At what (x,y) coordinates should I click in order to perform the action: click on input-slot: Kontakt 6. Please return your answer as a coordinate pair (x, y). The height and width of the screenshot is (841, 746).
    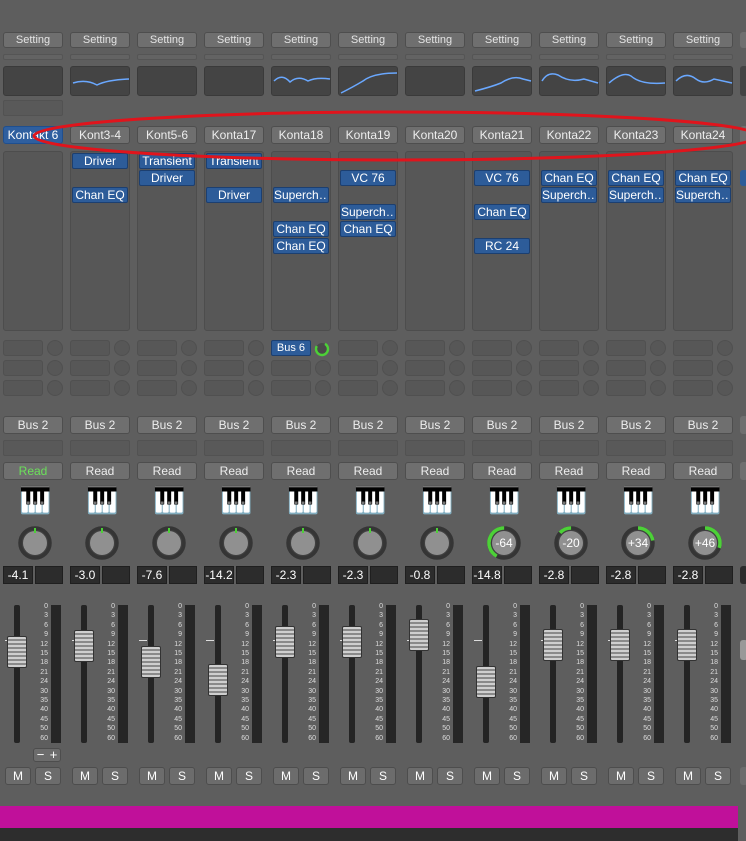
    Looking at the image, I should click on (33, 135).